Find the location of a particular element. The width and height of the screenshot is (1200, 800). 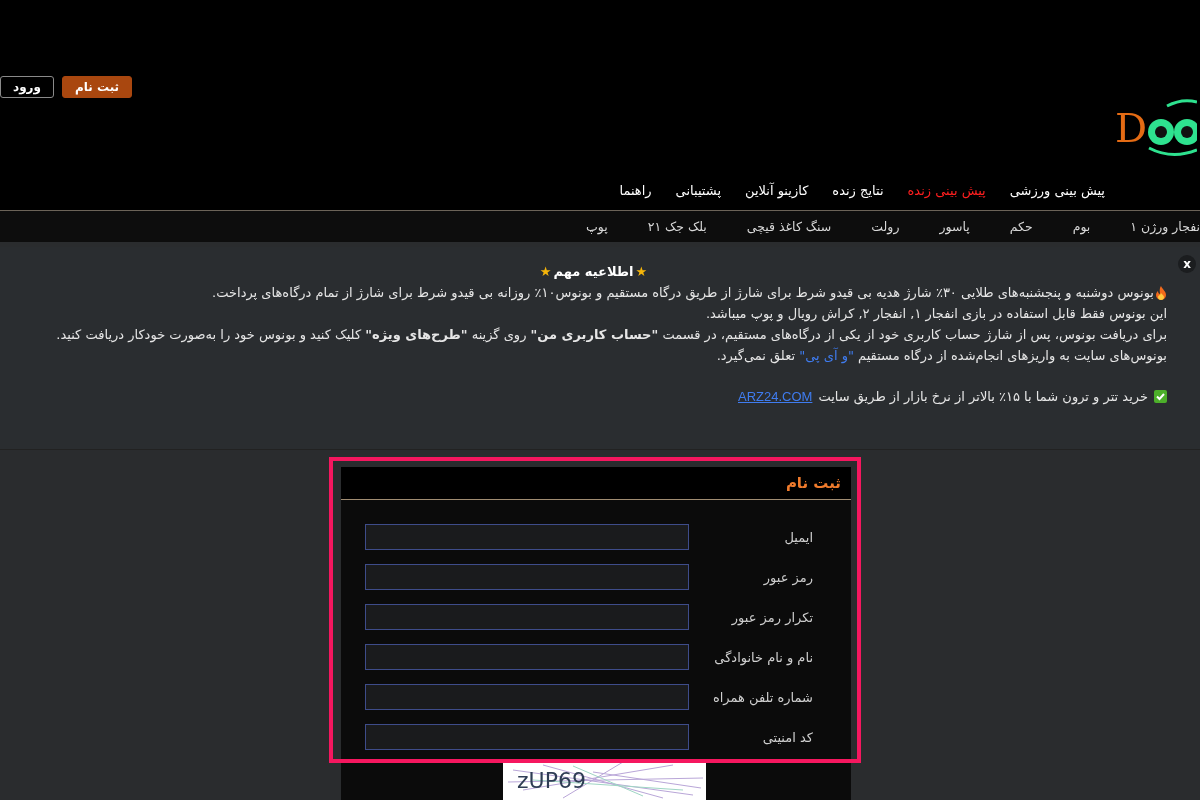

checkmark-icon is located at coordinates (1160, 396).